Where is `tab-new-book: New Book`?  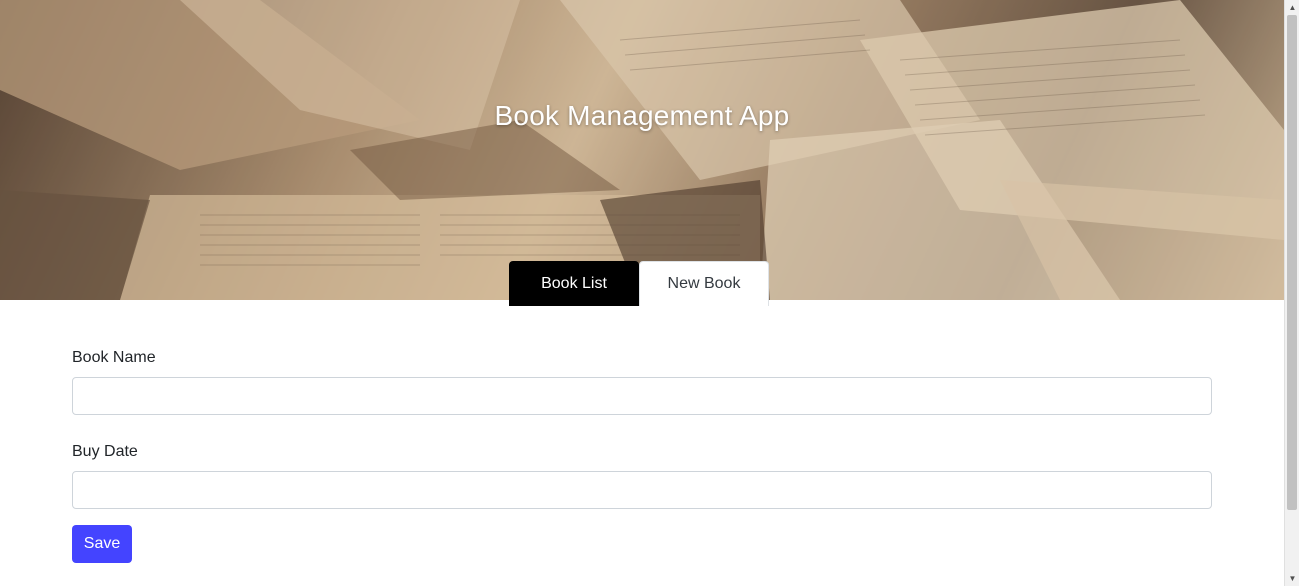 tab-new-book: New Book is located at coordinates (704, 283).